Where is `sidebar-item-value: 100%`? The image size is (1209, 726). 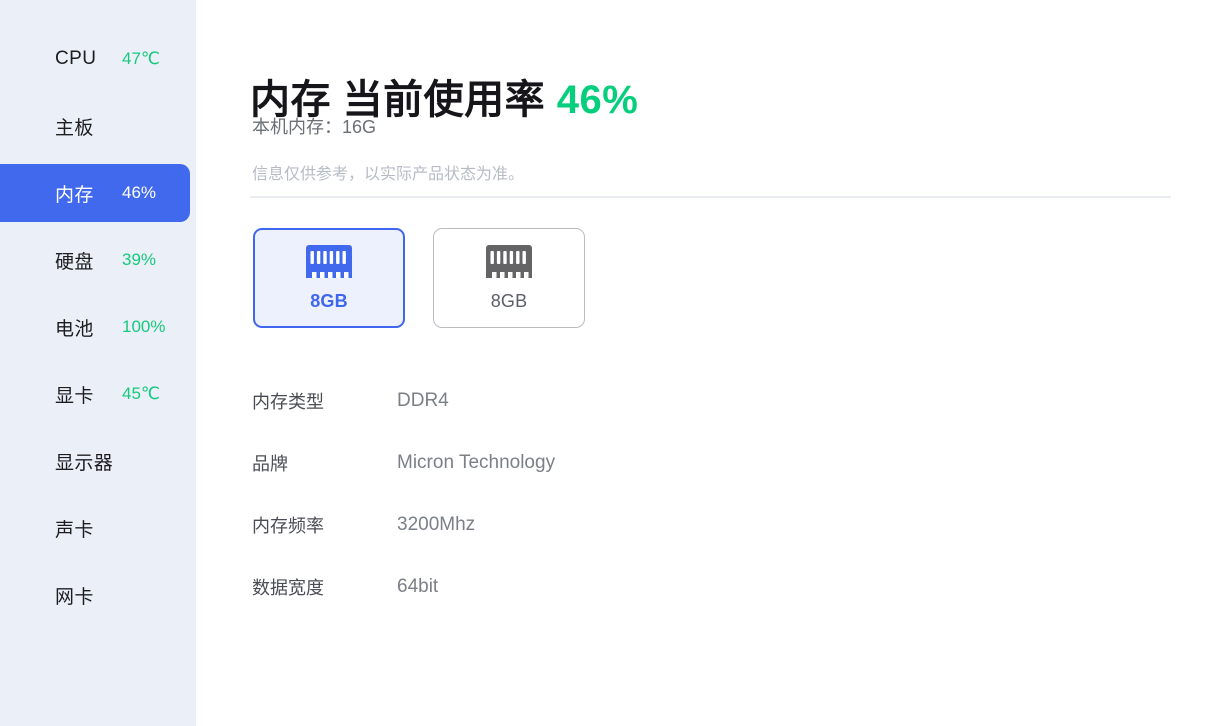 sidebar-item-value: 100% is located at coordinates (144, 326).